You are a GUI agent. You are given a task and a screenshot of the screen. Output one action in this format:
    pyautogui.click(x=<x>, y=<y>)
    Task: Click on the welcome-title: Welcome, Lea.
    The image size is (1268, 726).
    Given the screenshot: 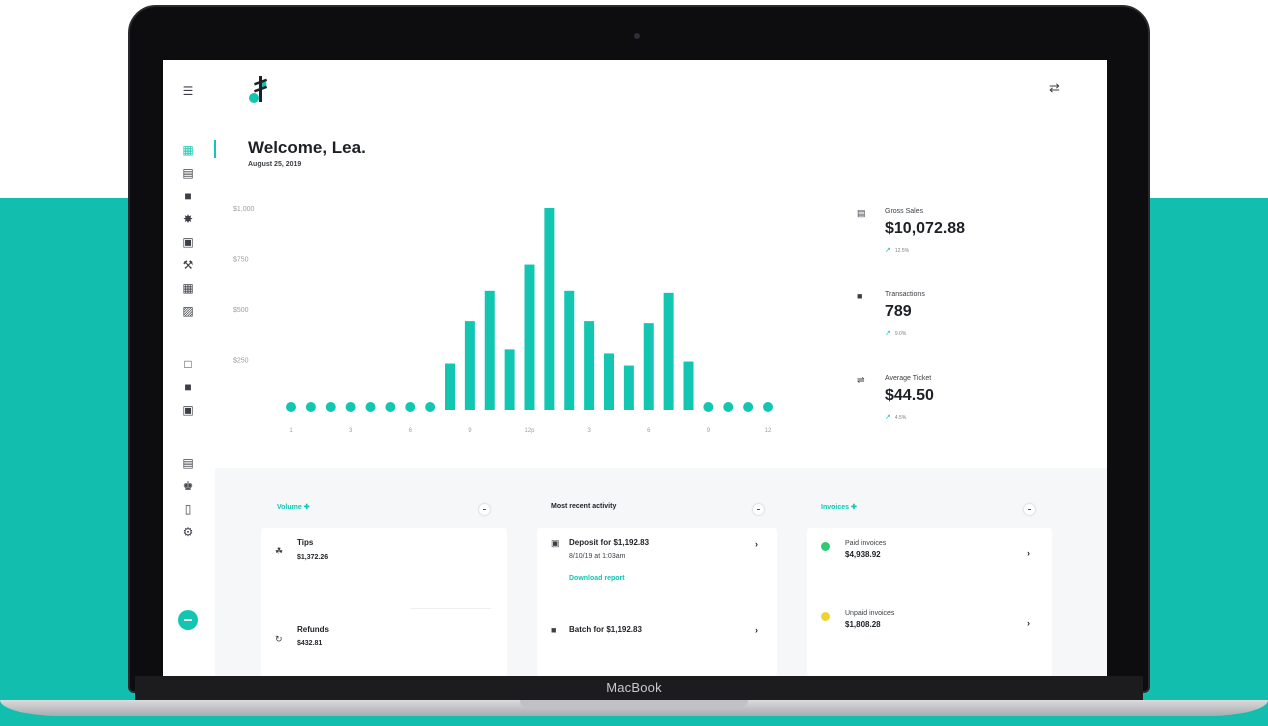 What is the action you would take?
    pyautogui.click(x=307, y=147)
    